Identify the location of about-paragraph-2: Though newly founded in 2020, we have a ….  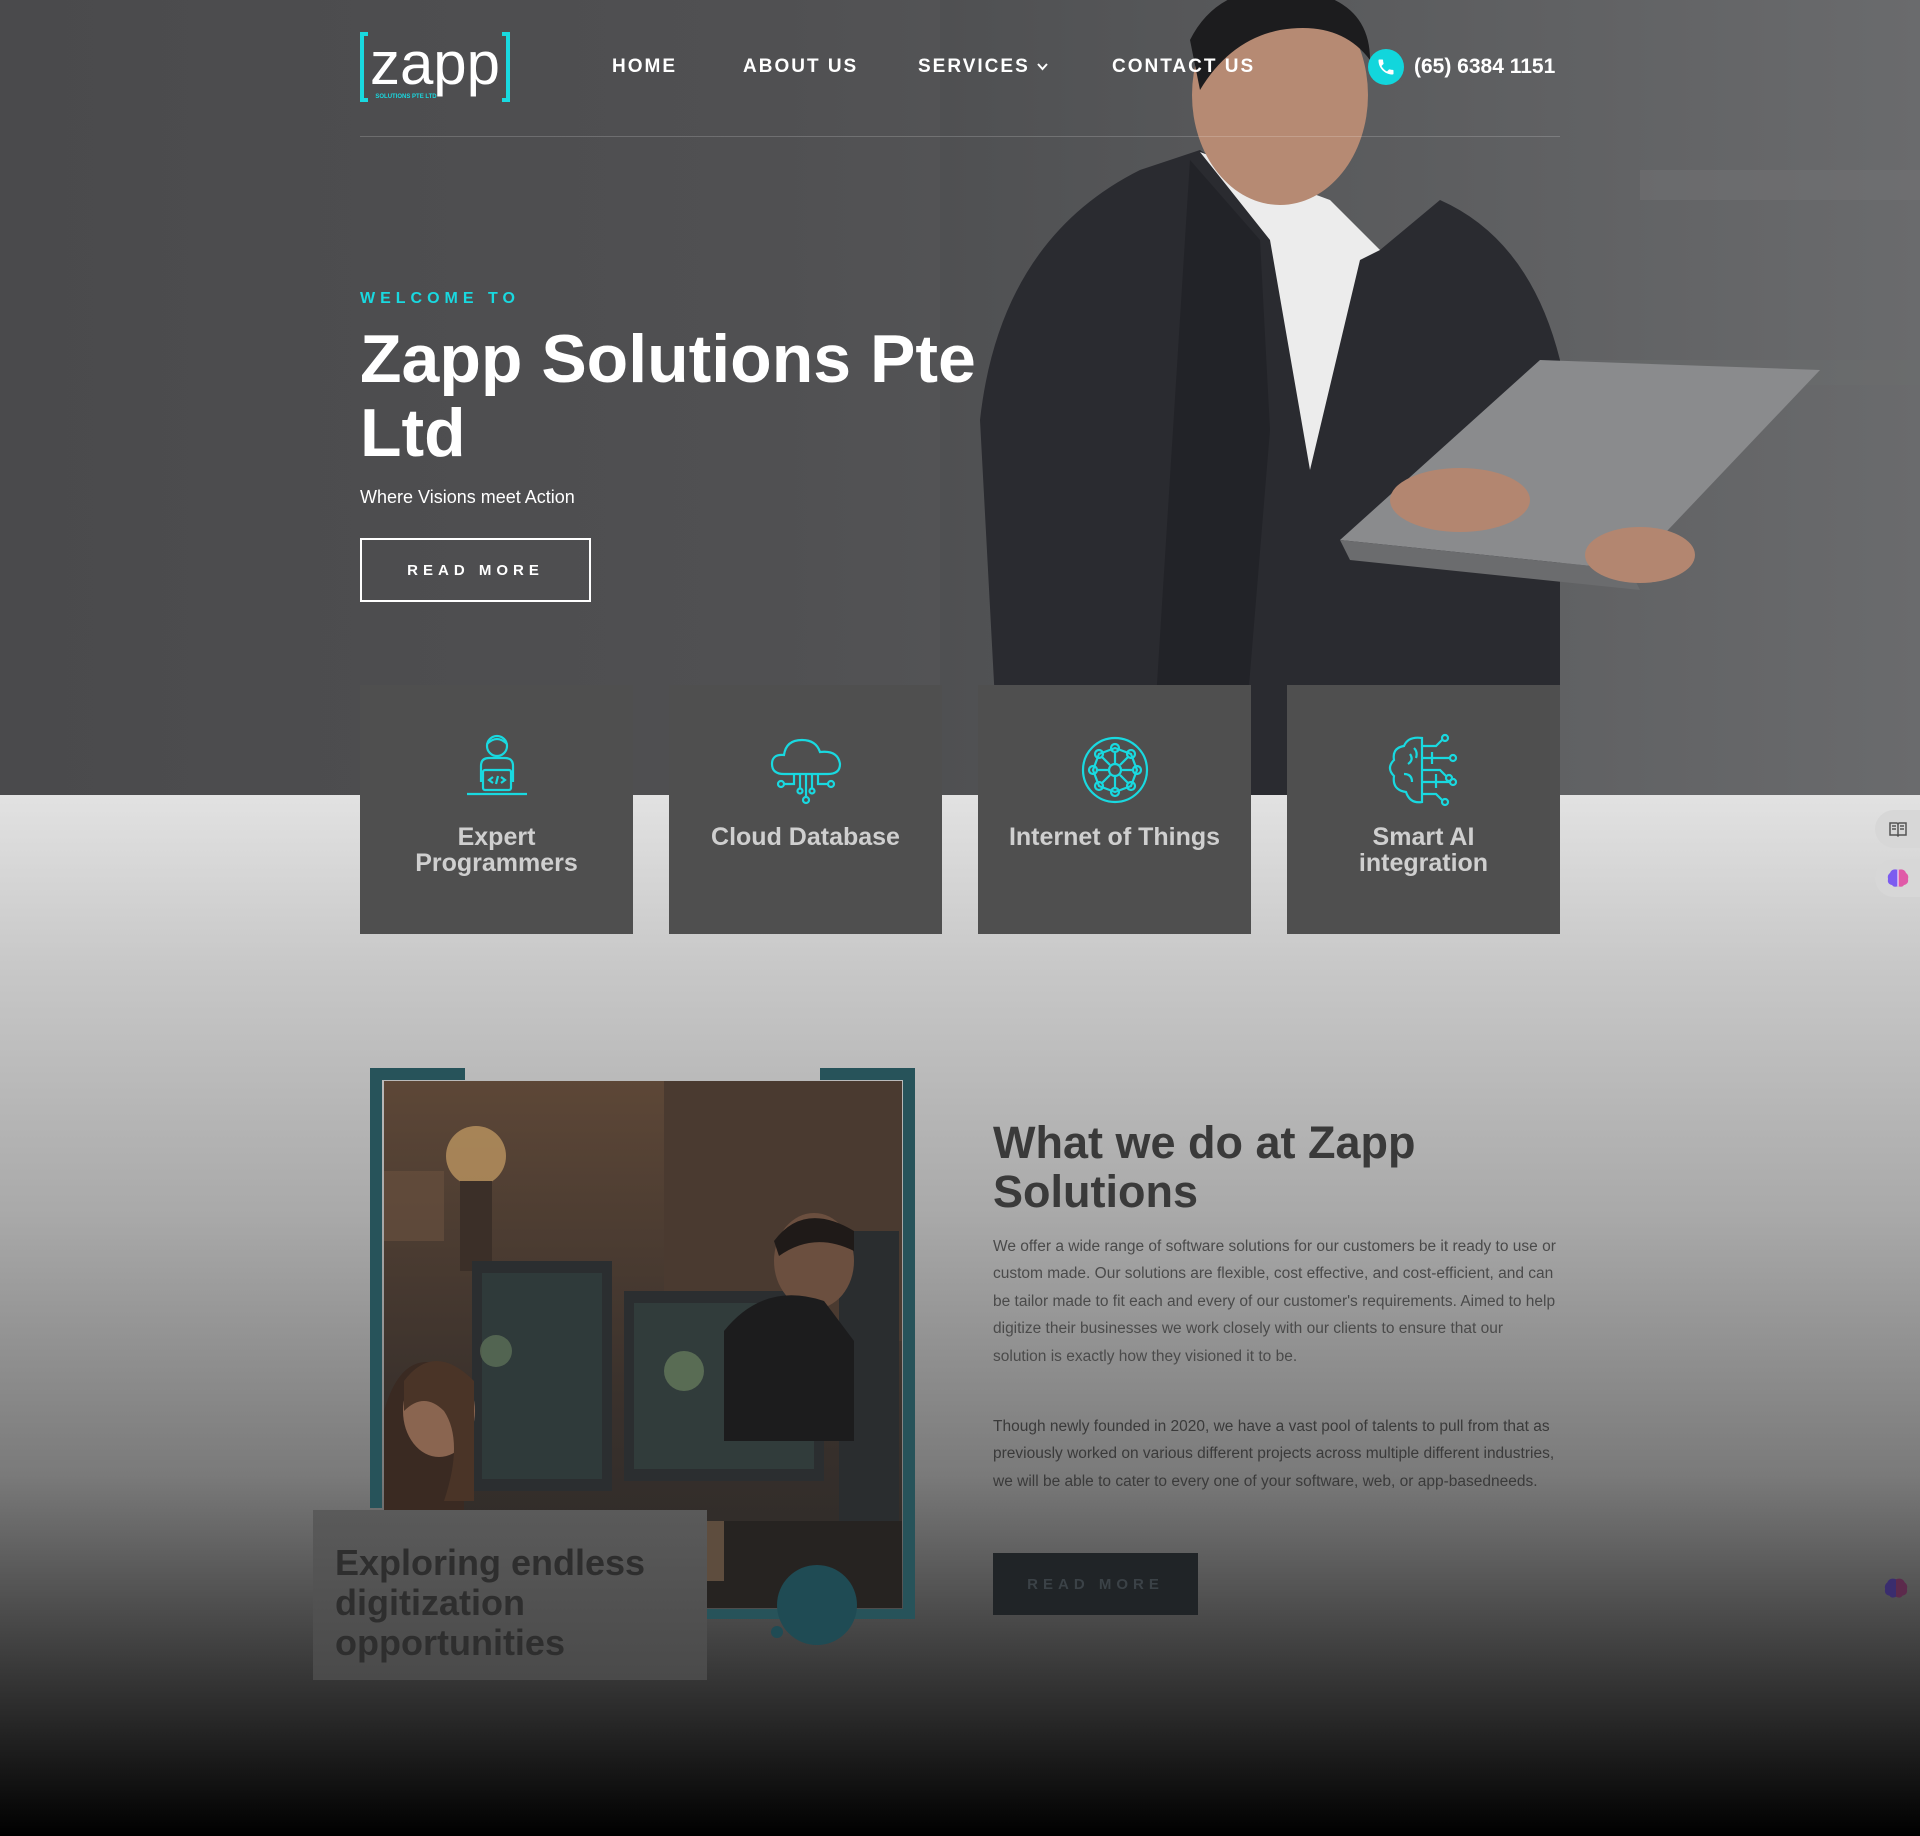
(1274, 1454).